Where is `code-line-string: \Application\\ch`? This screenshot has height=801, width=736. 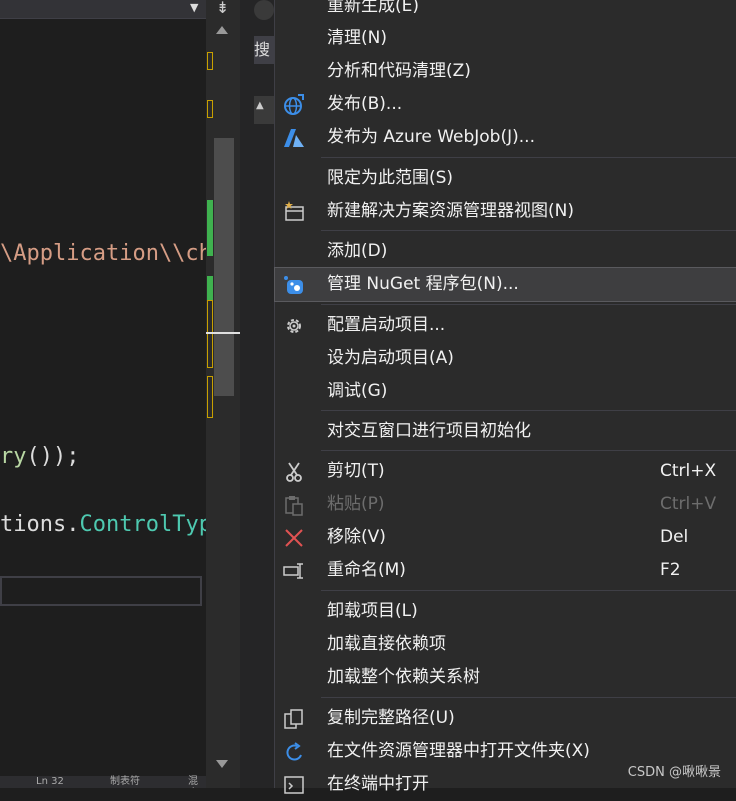 code-line-string: \Application\\ch is located at coordinates (103, 253).